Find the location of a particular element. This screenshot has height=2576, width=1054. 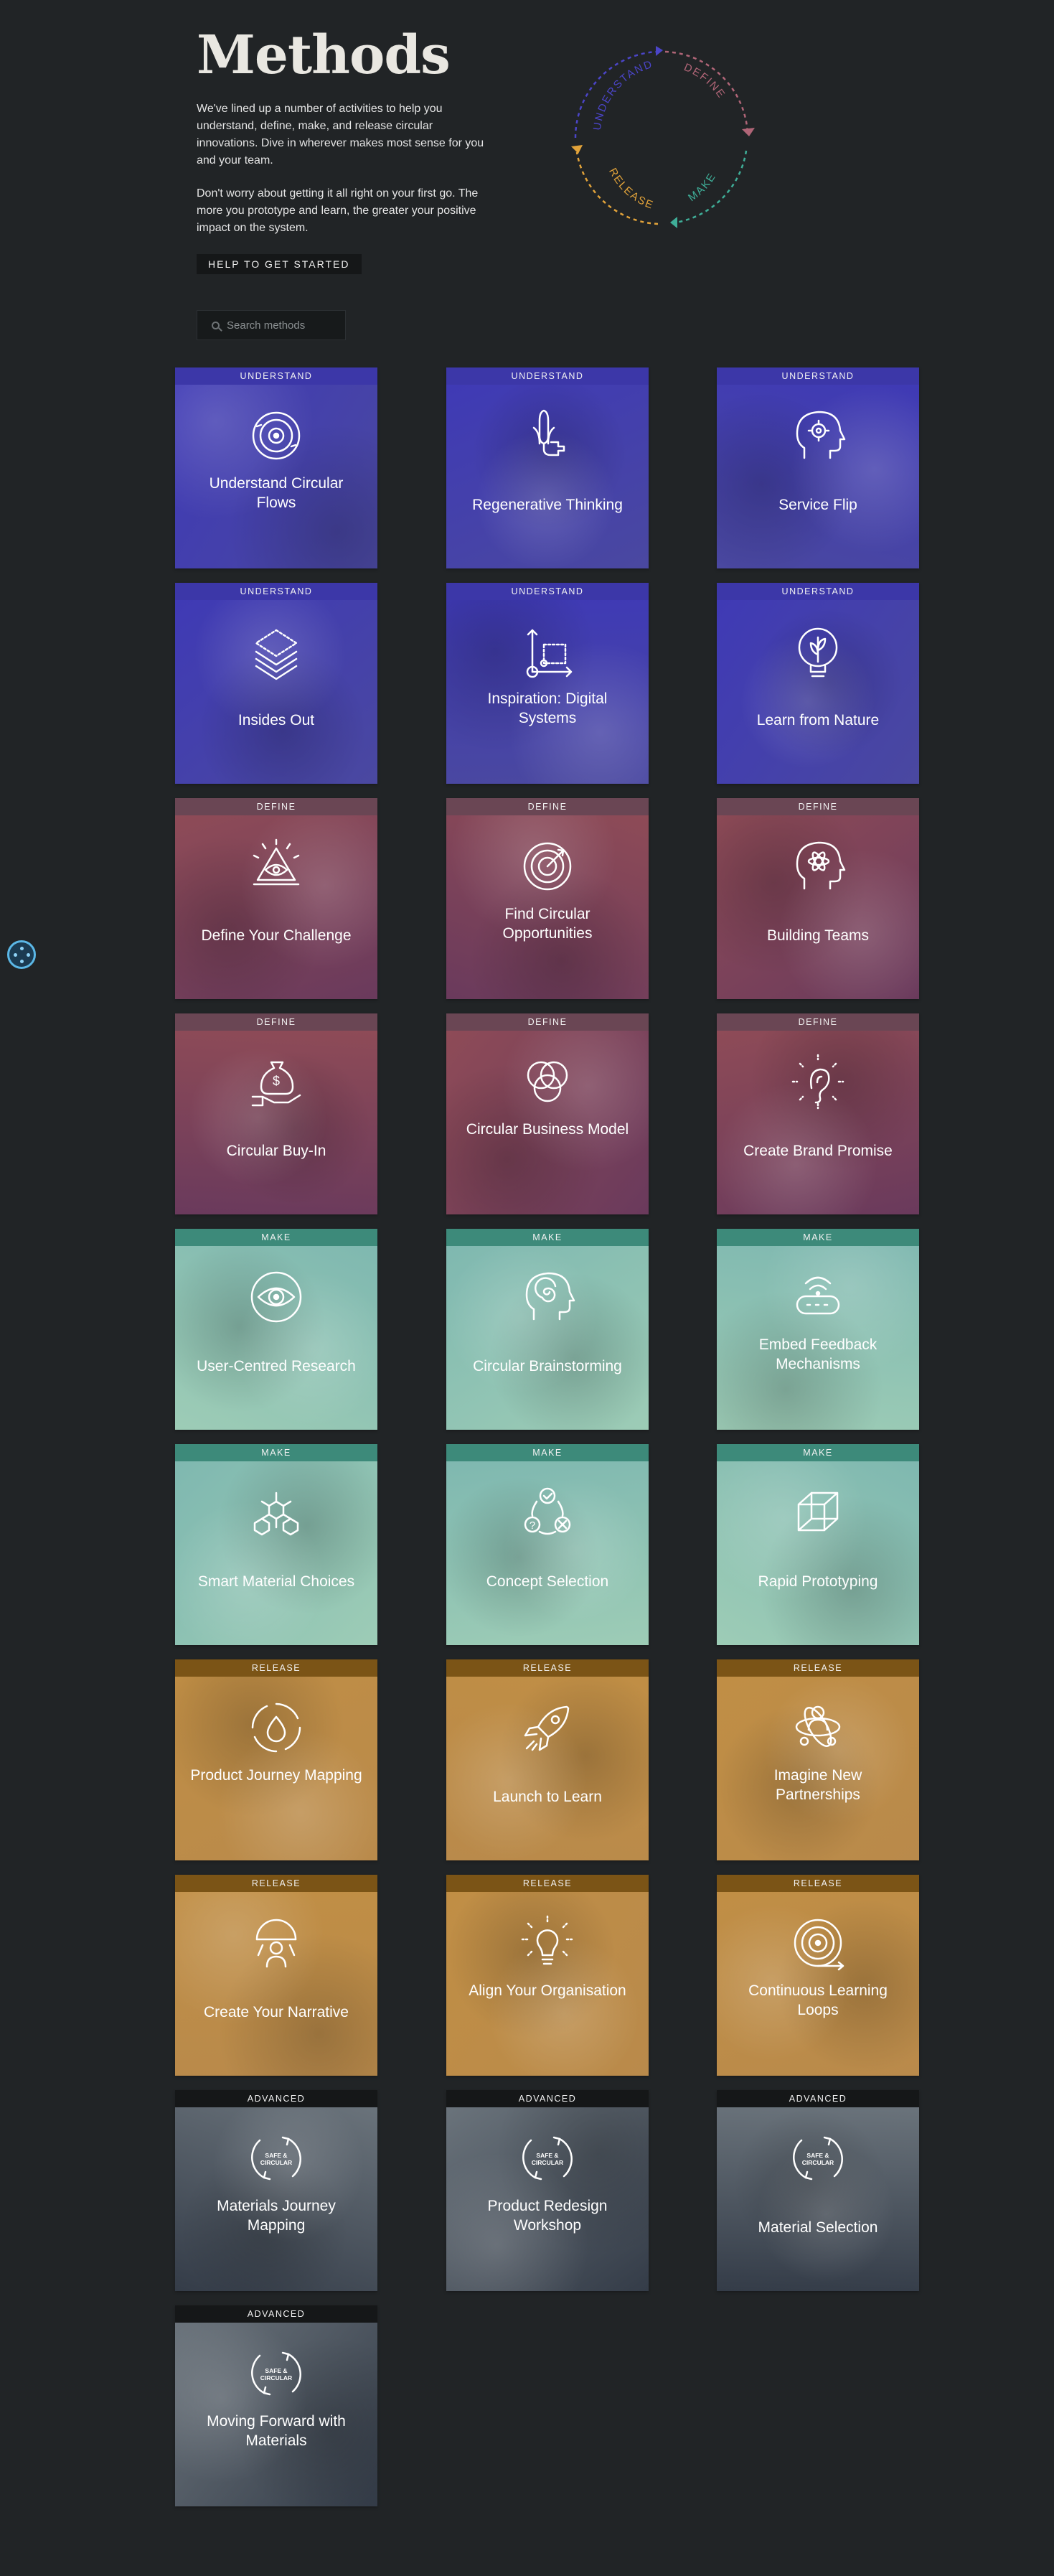

method-category-label: RELEASE is located at coordinates (818, 1668).